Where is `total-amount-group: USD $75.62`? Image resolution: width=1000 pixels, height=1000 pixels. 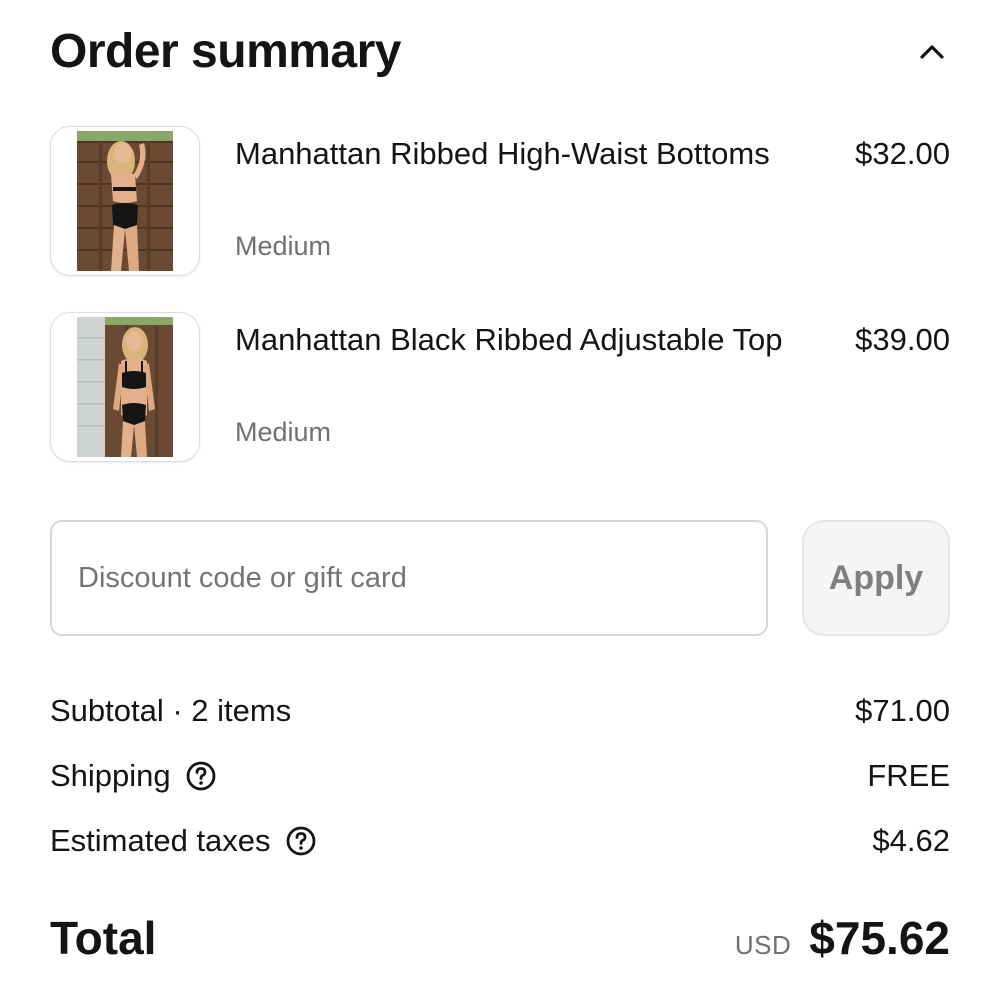 total-amount-group: USD $75.62 is located at coordinates (842, 938).